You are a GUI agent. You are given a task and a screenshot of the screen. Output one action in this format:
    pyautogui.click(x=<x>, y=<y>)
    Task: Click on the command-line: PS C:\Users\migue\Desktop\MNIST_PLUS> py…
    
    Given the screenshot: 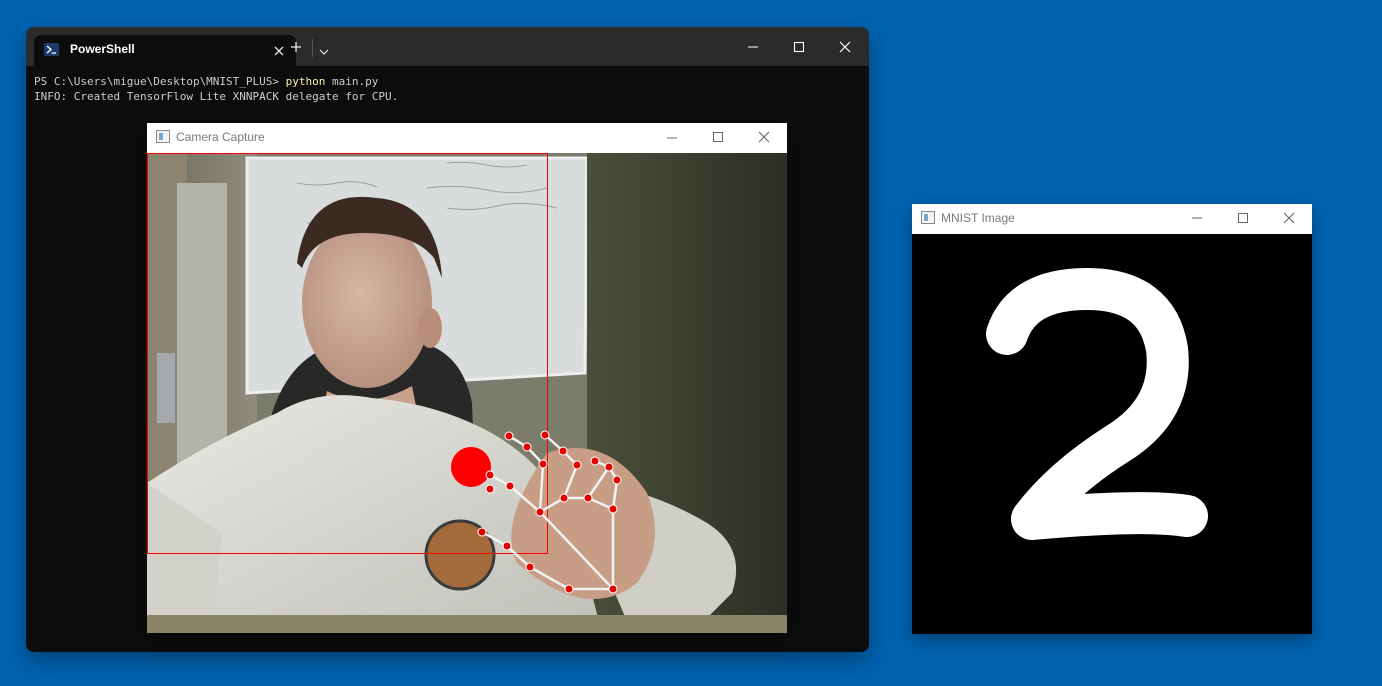 What is the action you would take?
    pyautogui.click(x=206, y=81)
    